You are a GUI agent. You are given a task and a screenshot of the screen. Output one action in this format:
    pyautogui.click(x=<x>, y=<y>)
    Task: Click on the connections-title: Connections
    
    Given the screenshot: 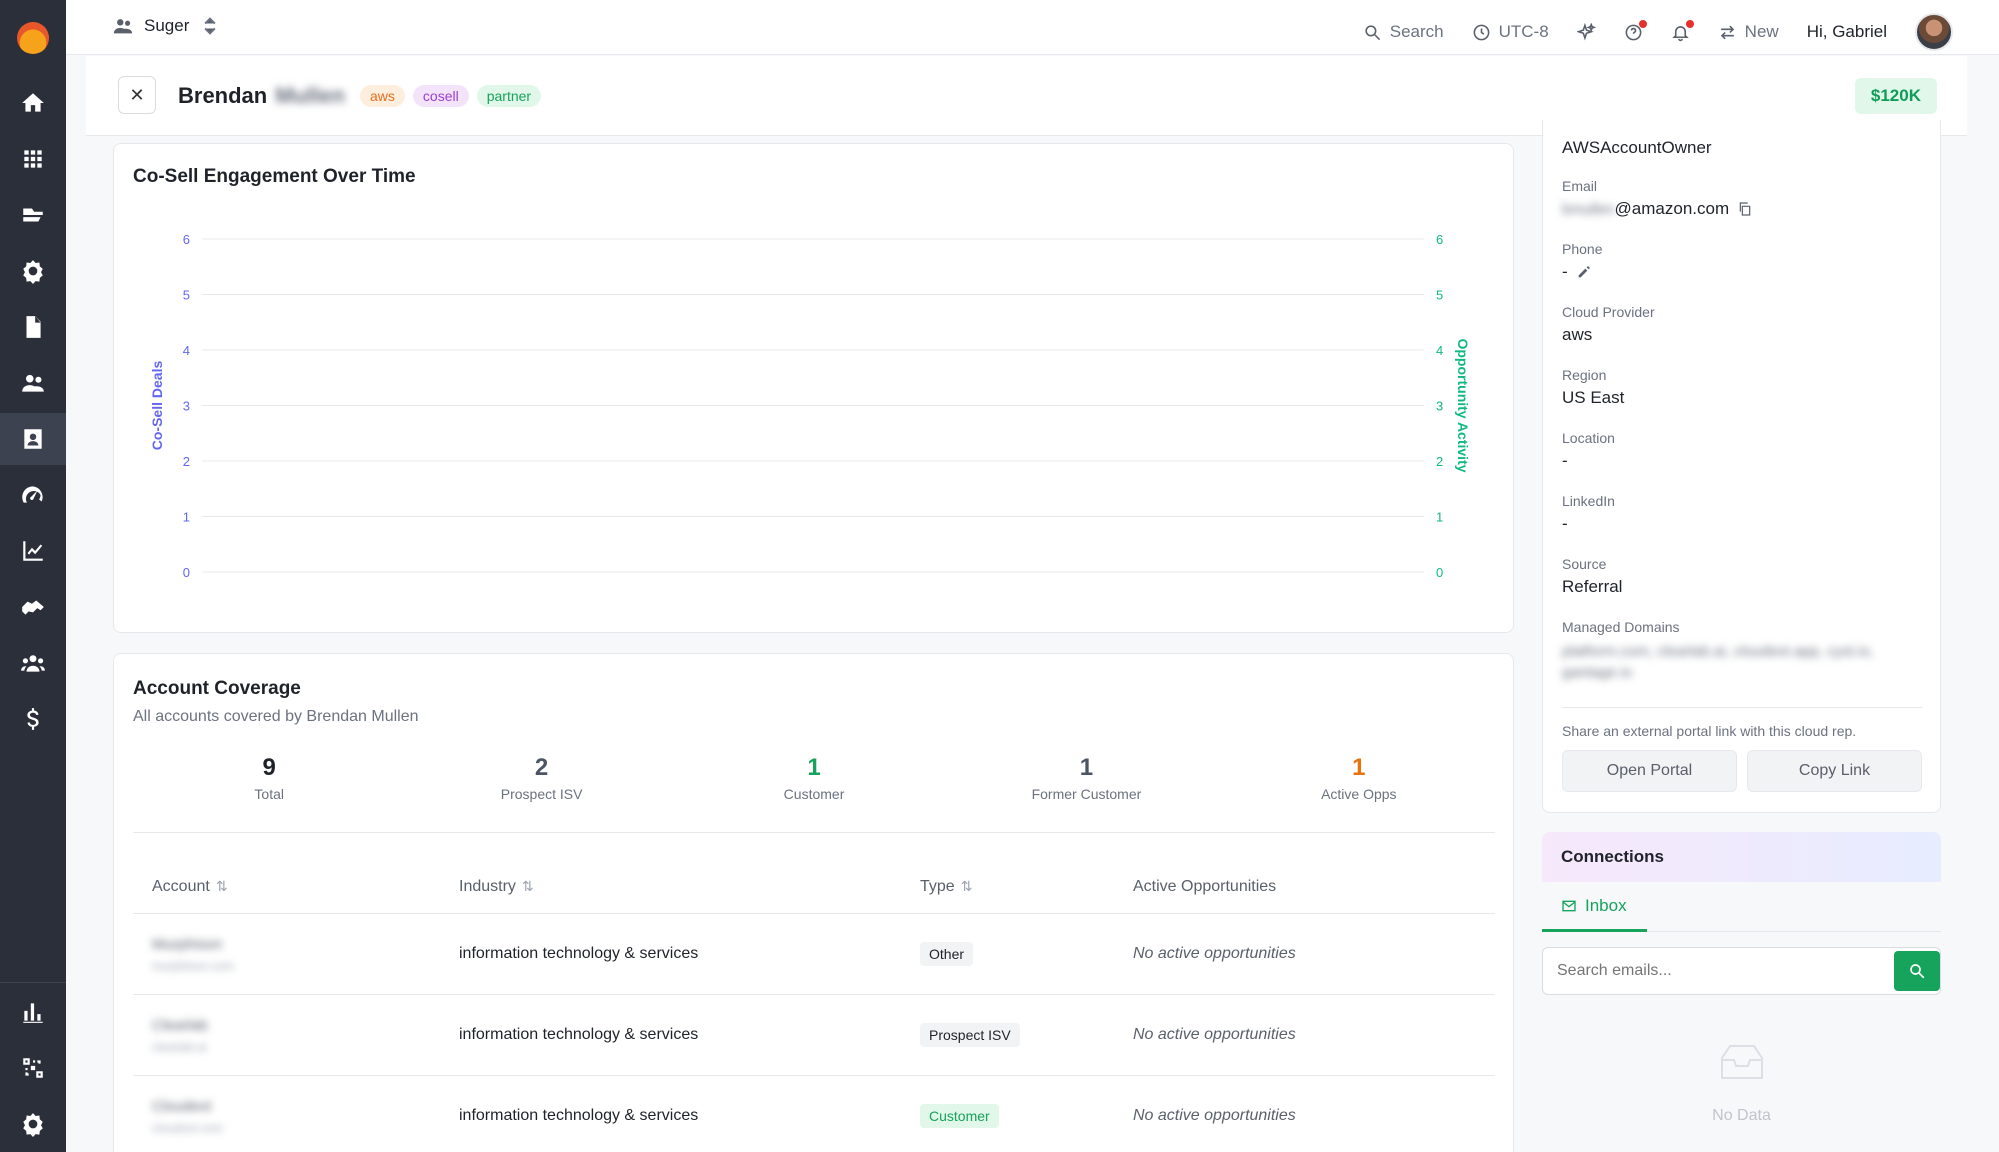 What is the action you would take?
    pyautogui.click(x=1612, y=856)
    